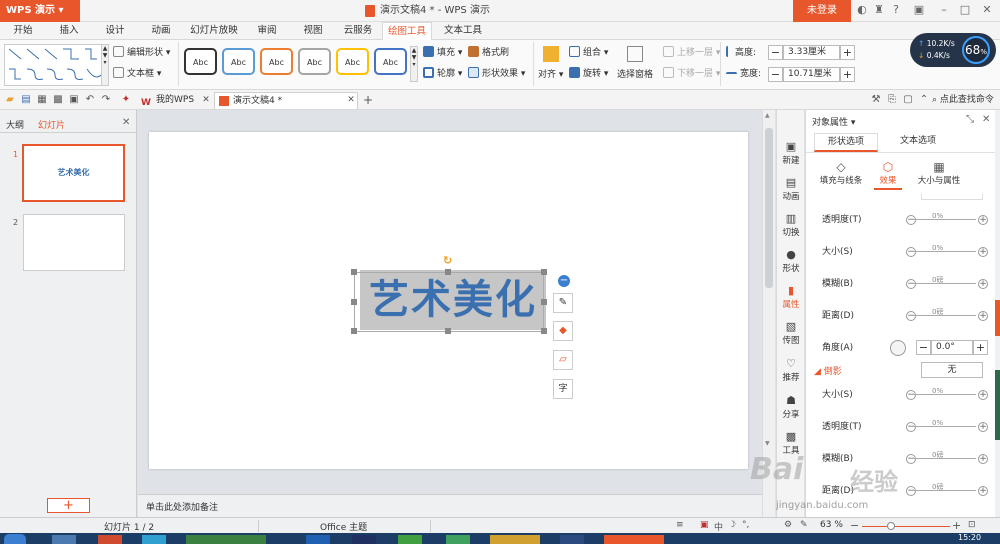 This screenshot has height=544, width=1000. What do you see at coordinates (563, 303) in the screenshot?
I see `float-edit-icon: ✎` at bounding box center [563, 303].